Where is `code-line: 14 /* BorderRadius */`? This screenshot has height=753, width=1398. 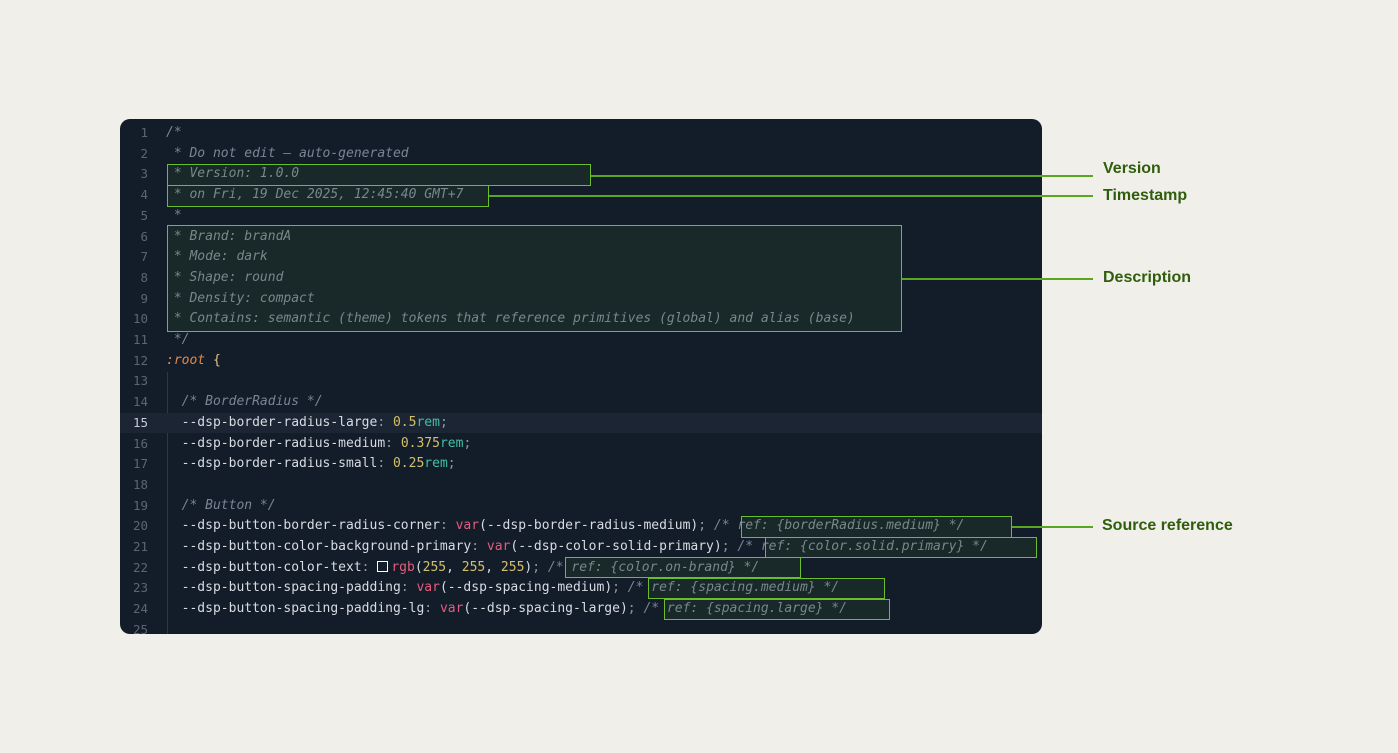 code-line: 14 /* BorderRadius */ is located at coordinates (581, 402).